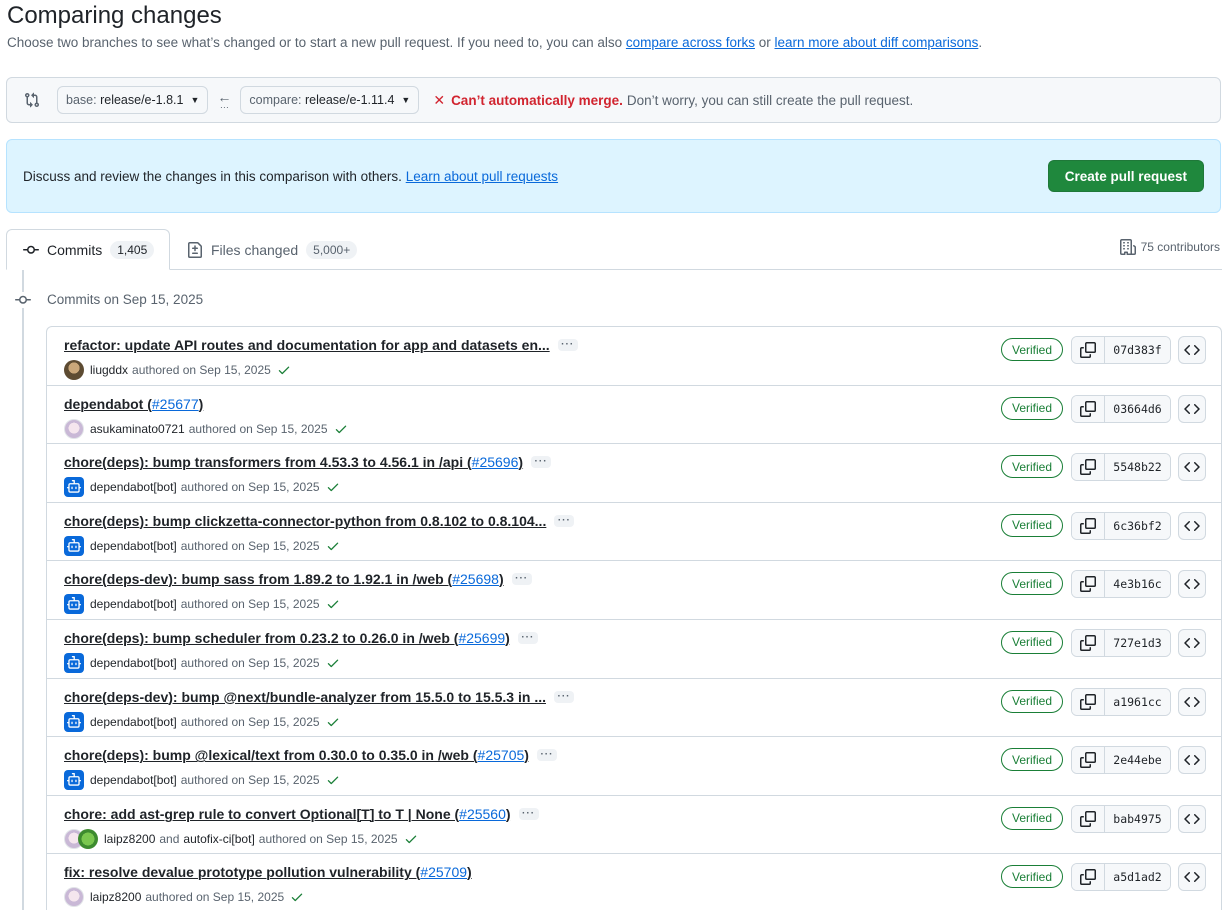 This screenshot has height=910, width=1224. I want to click on pr-link: #25560, so click(482, 814).